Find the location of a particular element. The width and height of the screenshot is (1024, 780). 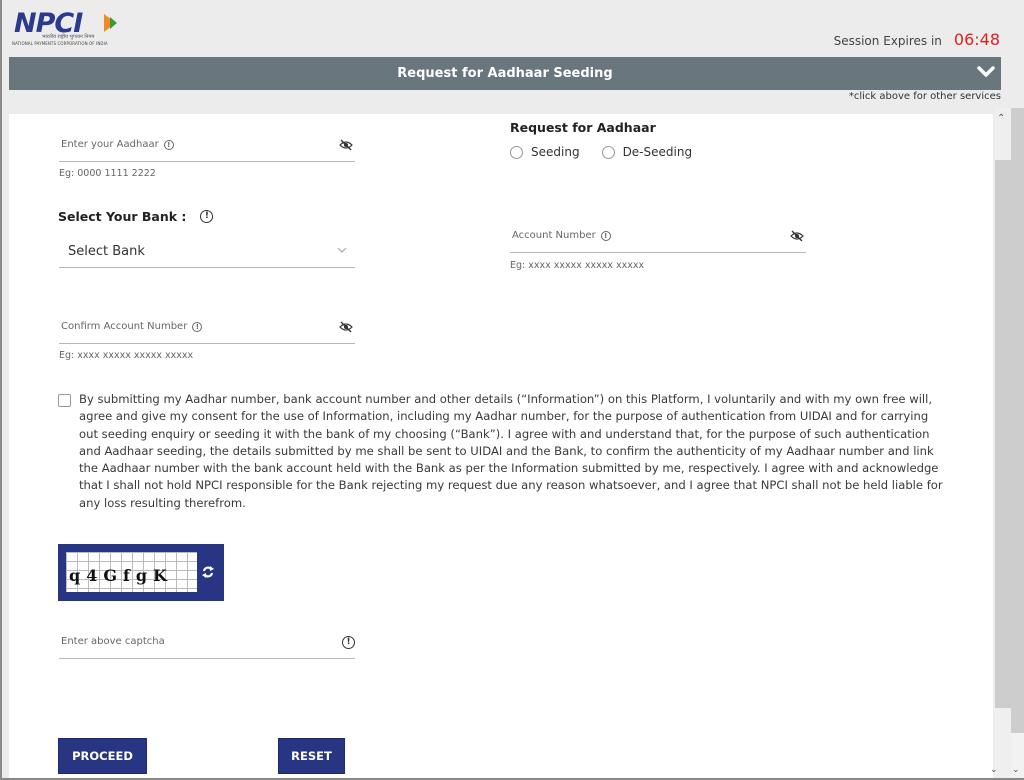

bank-select: Select Bank is located at coordinates (207, 253).